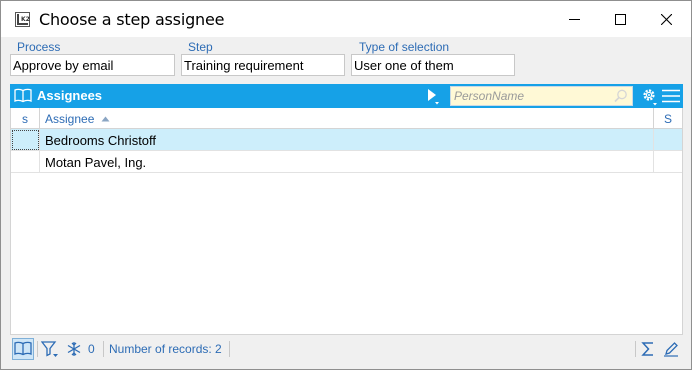  I want to click on column-header-S: S, so click(668, 118).